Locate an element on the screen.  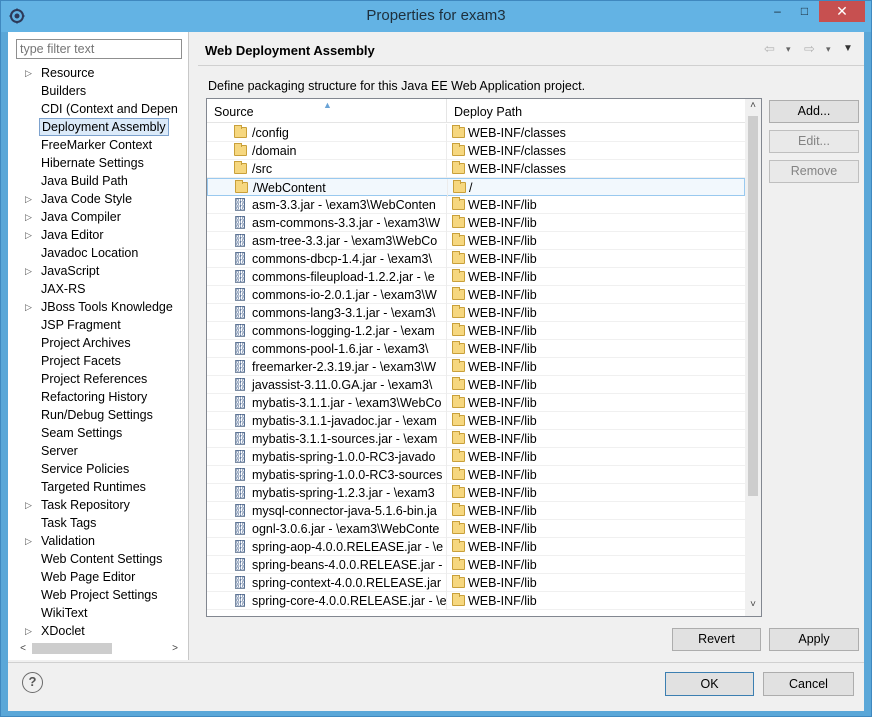
tree-horizontal-scrollbar: < > is located at coordinates (99, 648).